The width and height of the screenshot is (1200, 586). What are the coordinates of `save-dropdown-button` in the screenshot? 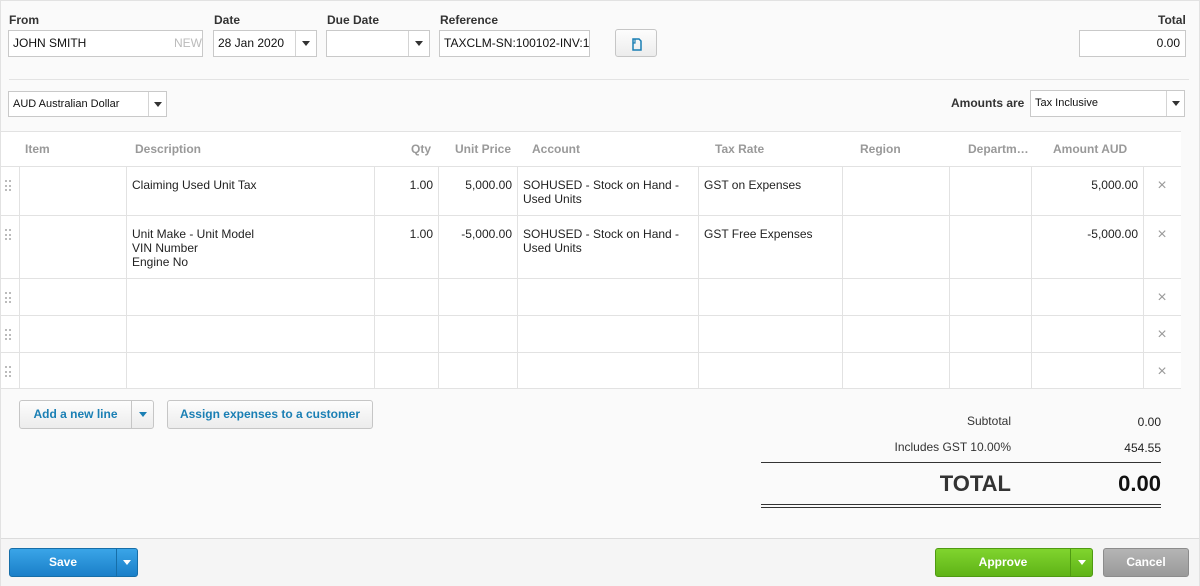 It's located at (127, 562).